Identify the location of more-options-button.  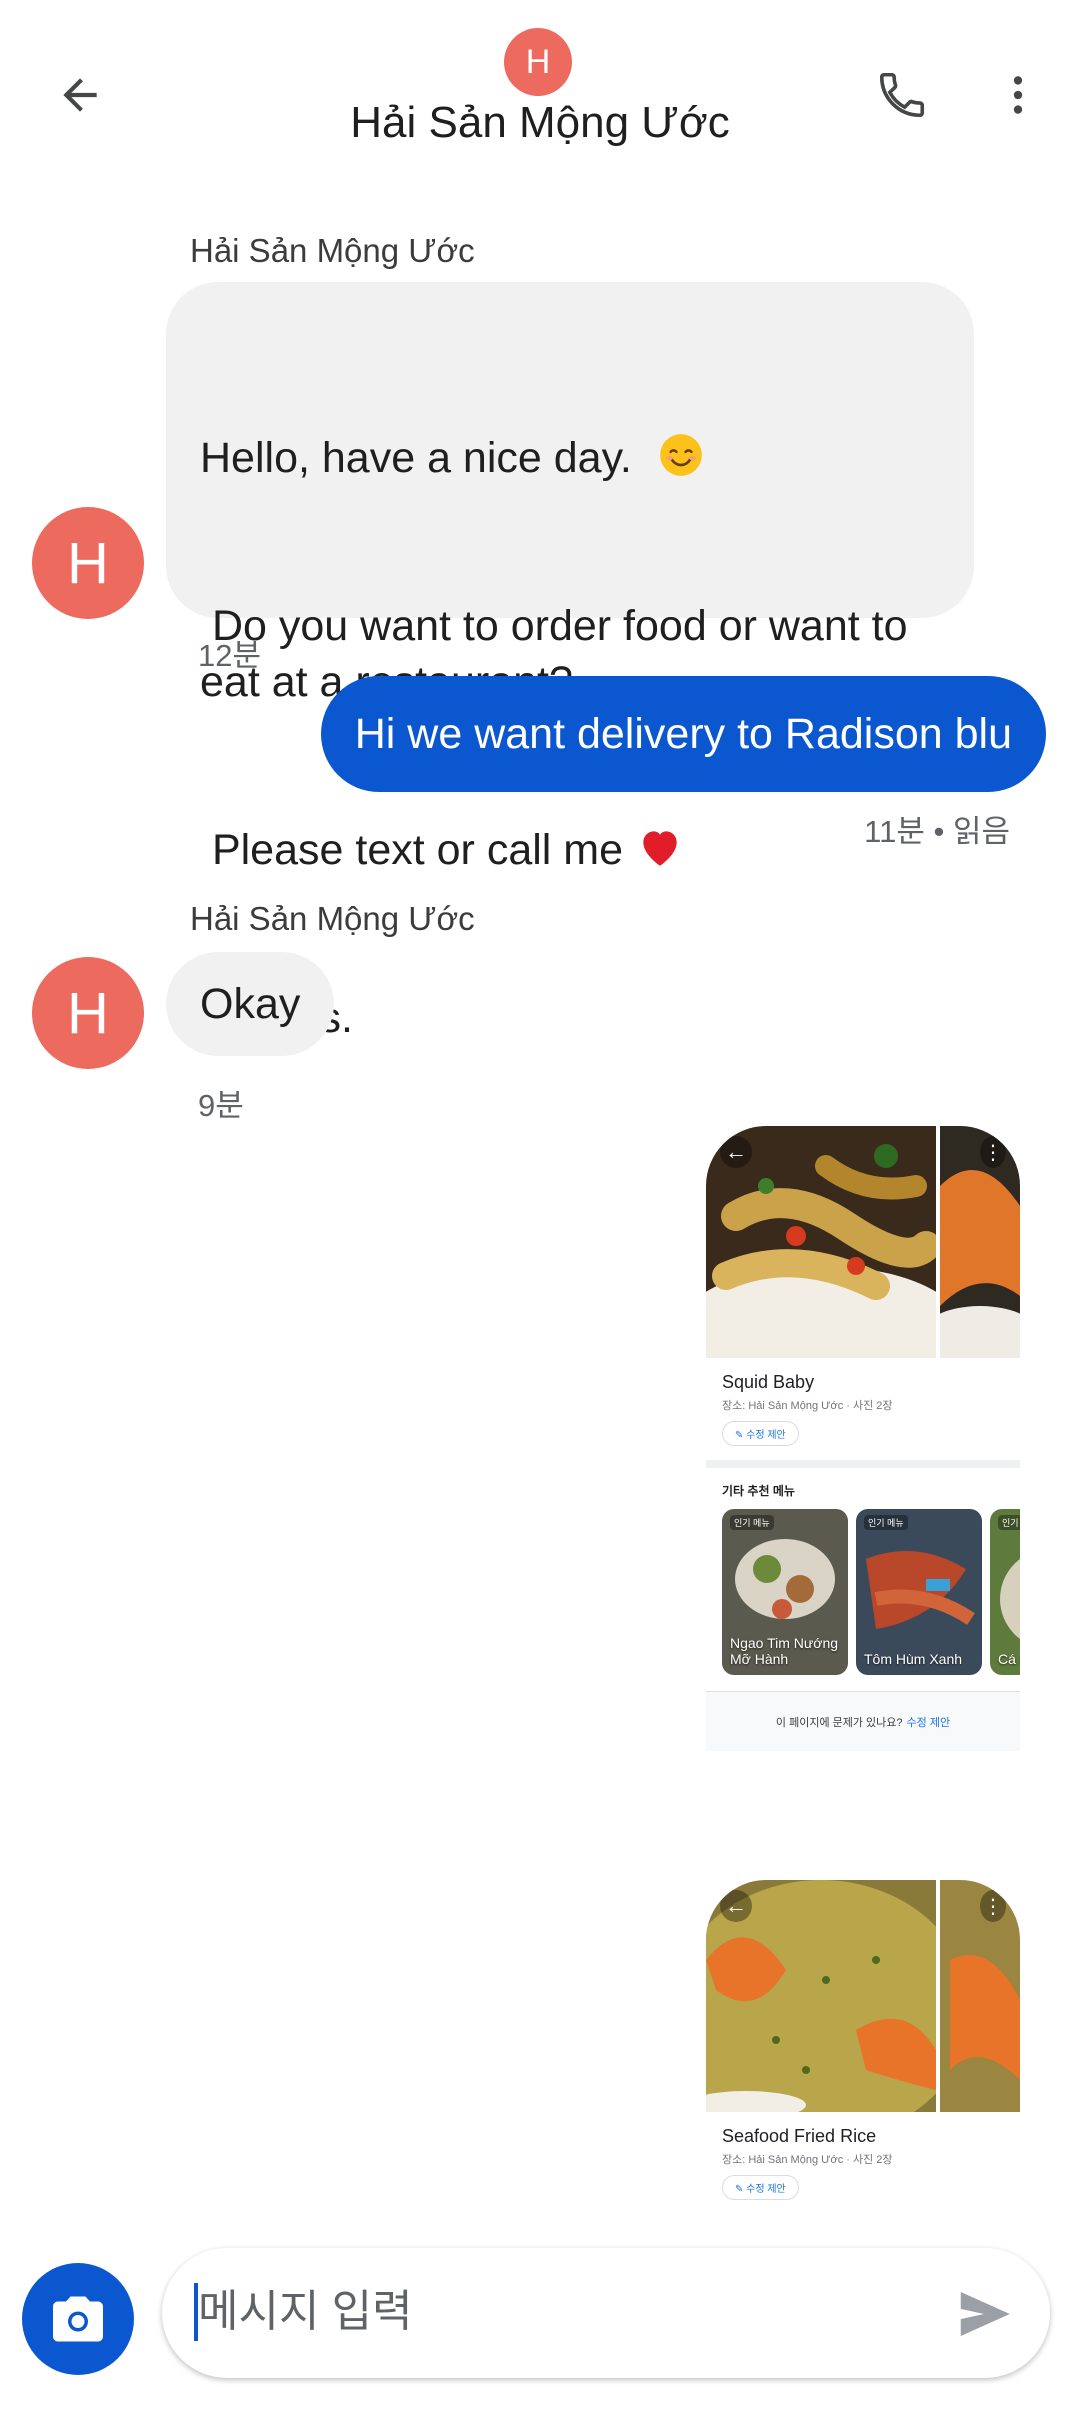
(1018, 95).